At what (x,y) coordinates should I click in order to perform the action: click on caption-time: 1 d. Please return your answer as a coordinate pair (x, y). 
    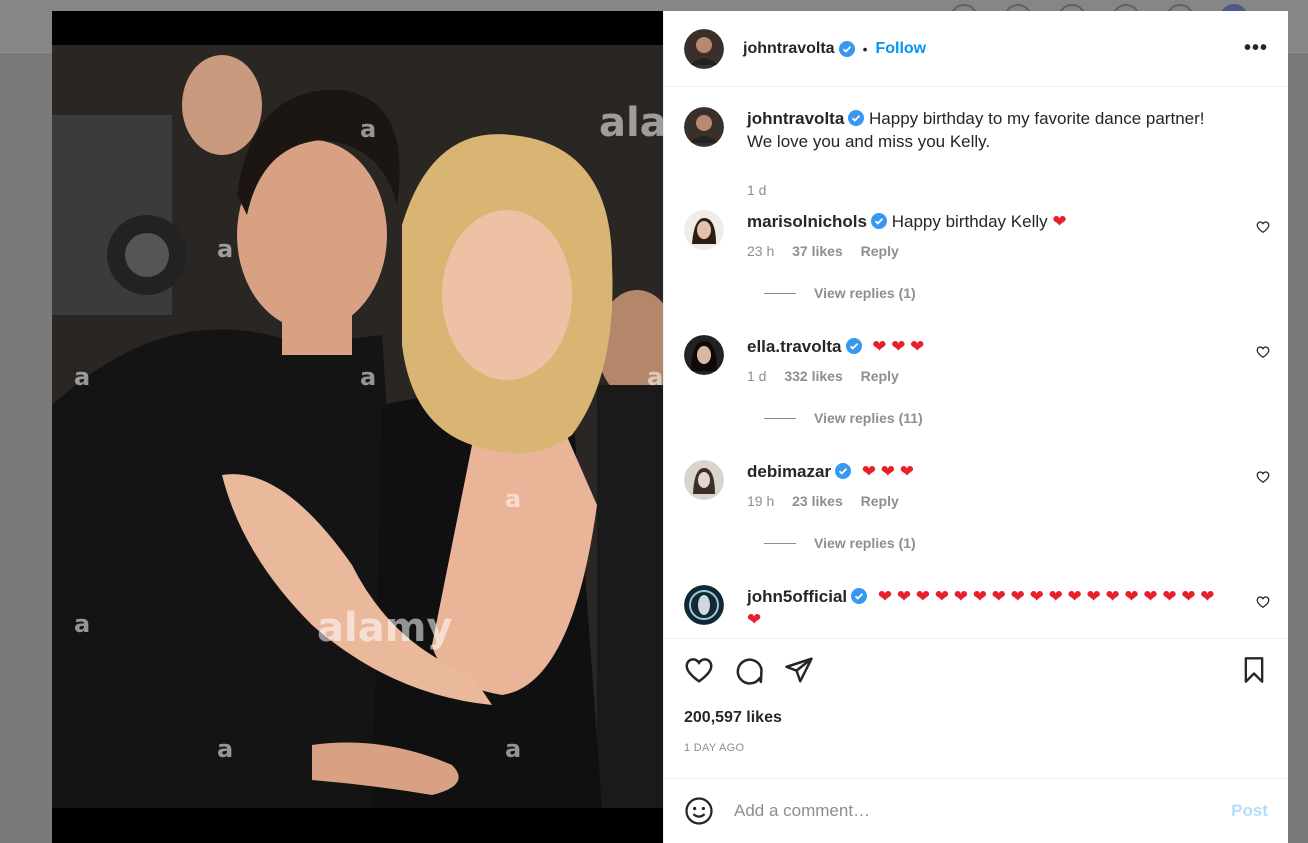
    Looking at the image, I should click on (756, 190).